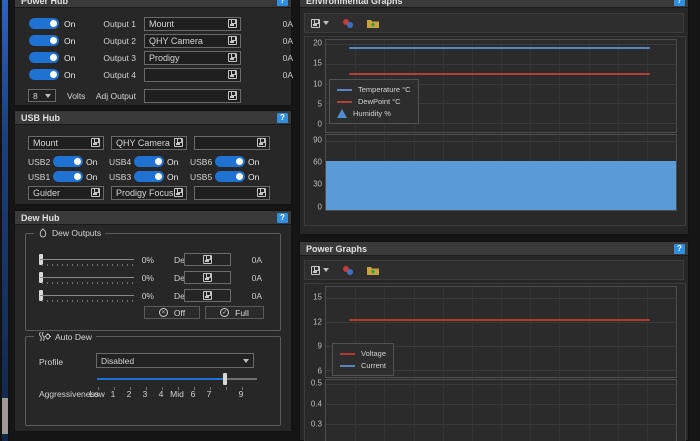 The width and height of the screenshot is (700, 441). What do you see at coordinates (326, 270) in the screenshot?
I see `chevron-down-icon` at bounding box center [326, 270].